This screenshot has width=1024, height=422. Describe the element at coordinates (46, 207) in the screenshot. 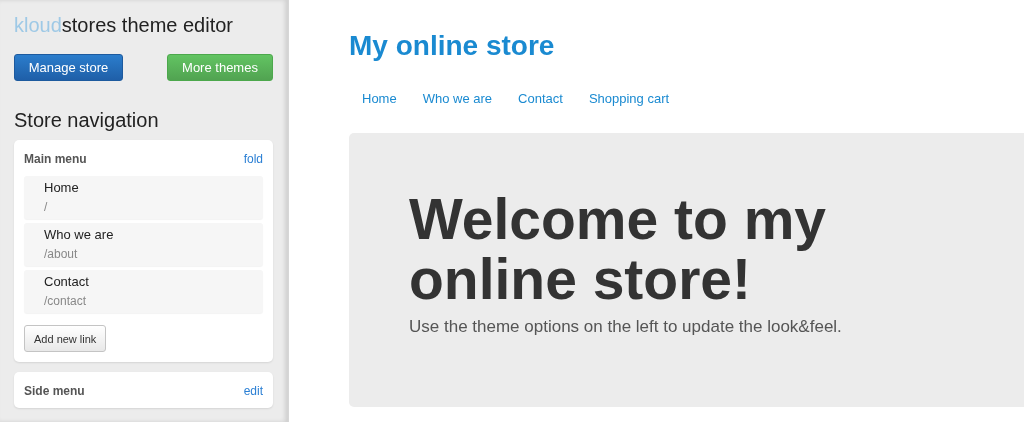

I see `link-path: /` at that location.